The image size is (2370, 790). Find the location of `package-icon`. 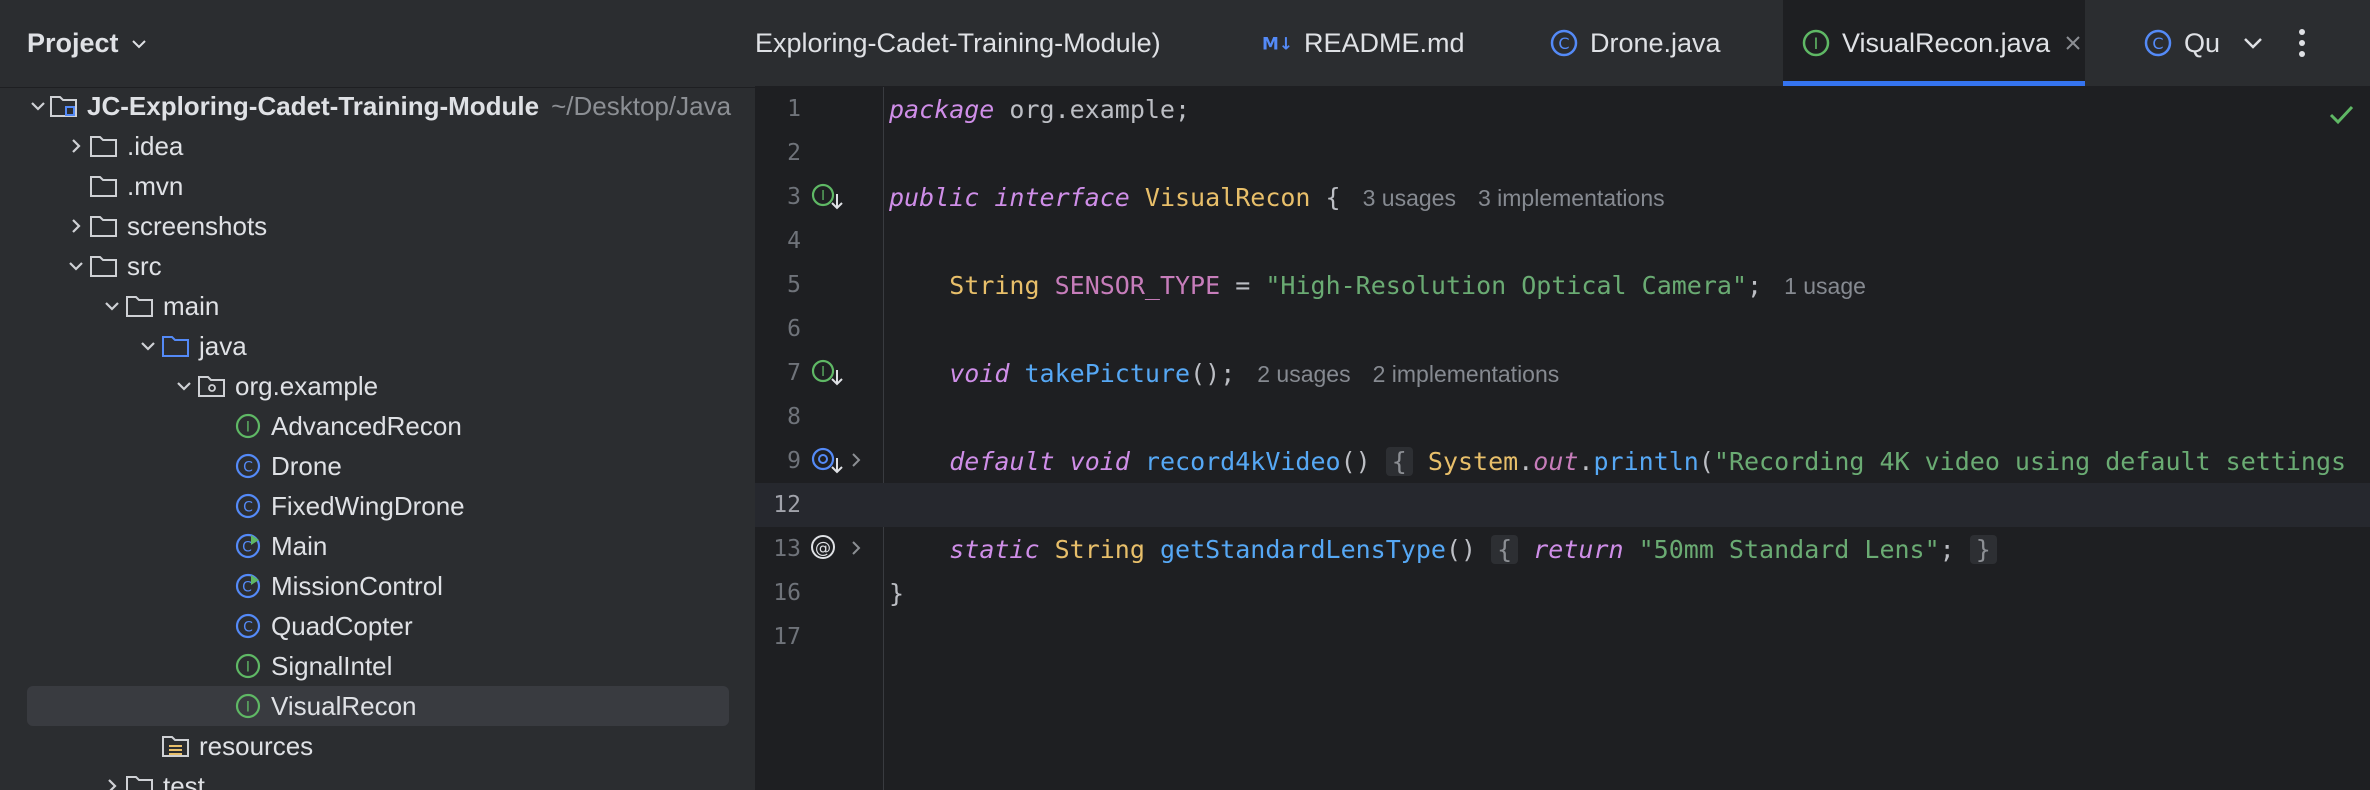

package-icon is located at coordinates (212, 386).